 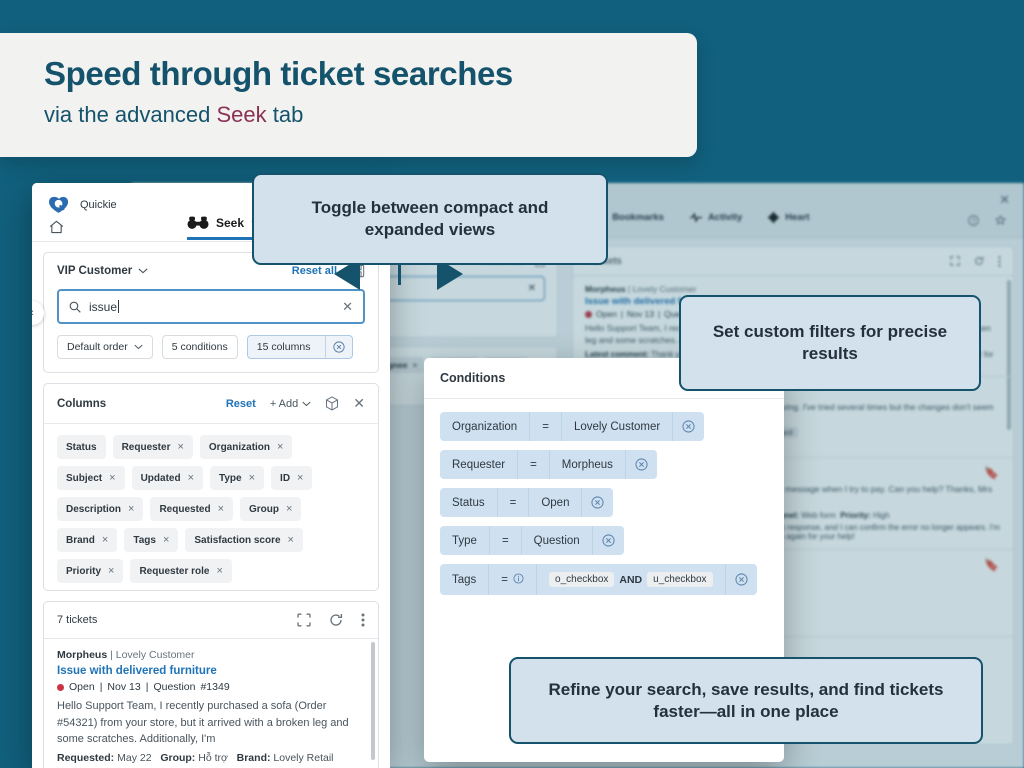 I want to click on condition-row: Requester = Morpheus, so click(x=548, y=464).